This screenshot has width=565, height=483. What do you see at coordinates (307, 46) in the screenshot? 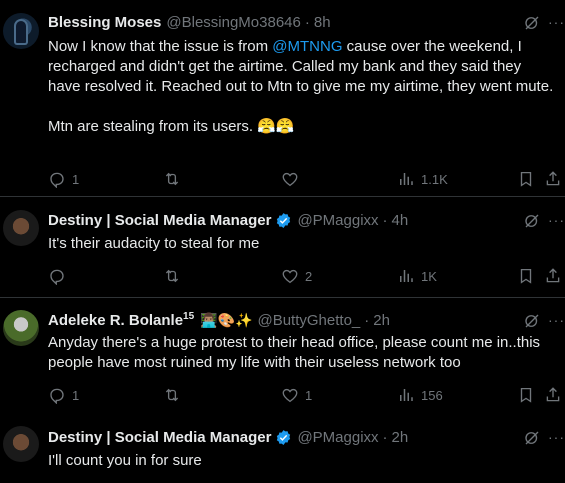
I see `mention-link: @MTNNG` at bounding box center [307, 46].